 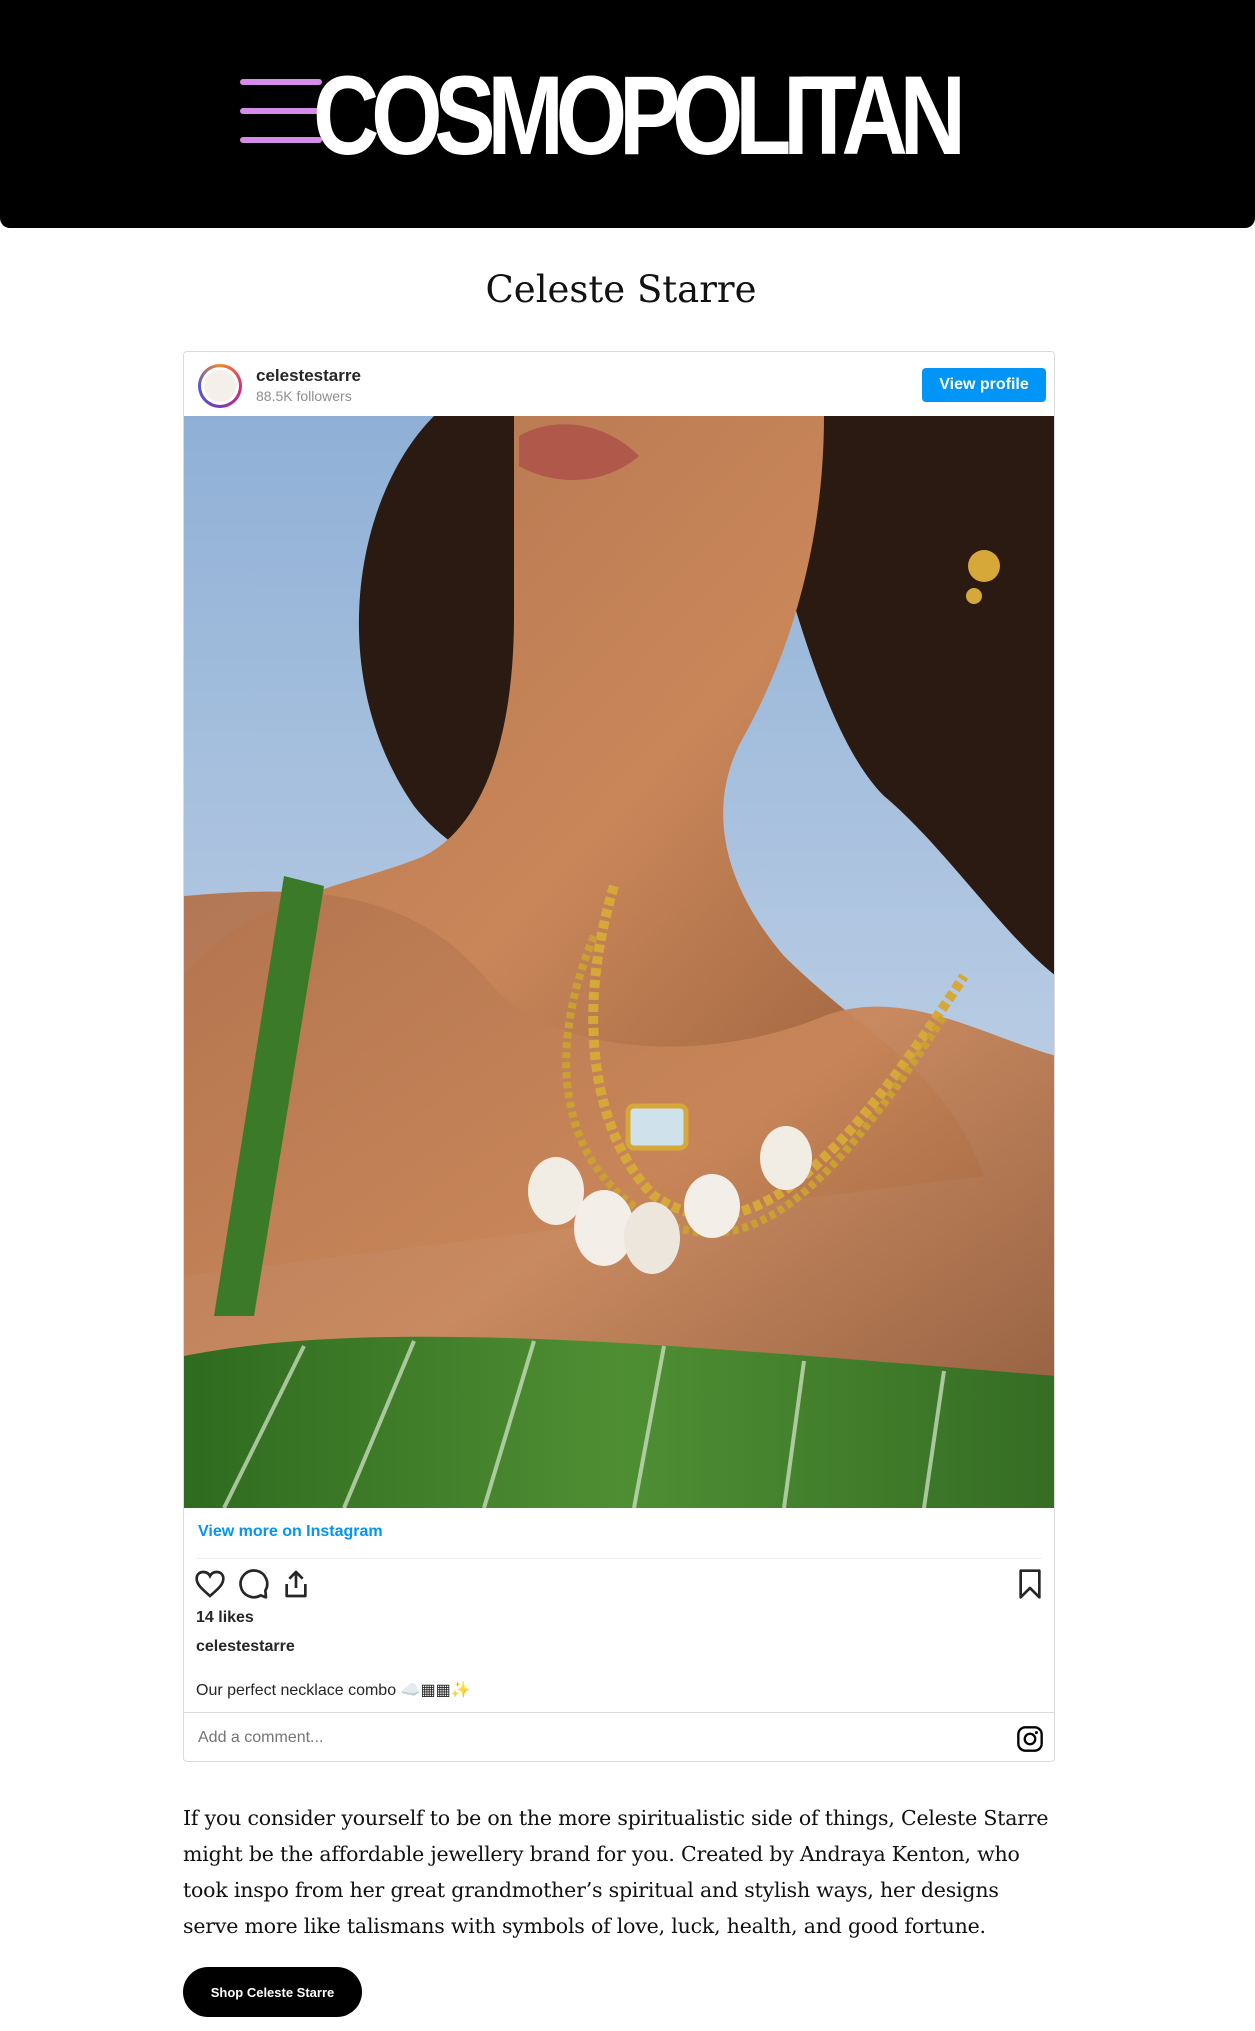 I want to click on profile-avatar, so click(x=220, y=386).